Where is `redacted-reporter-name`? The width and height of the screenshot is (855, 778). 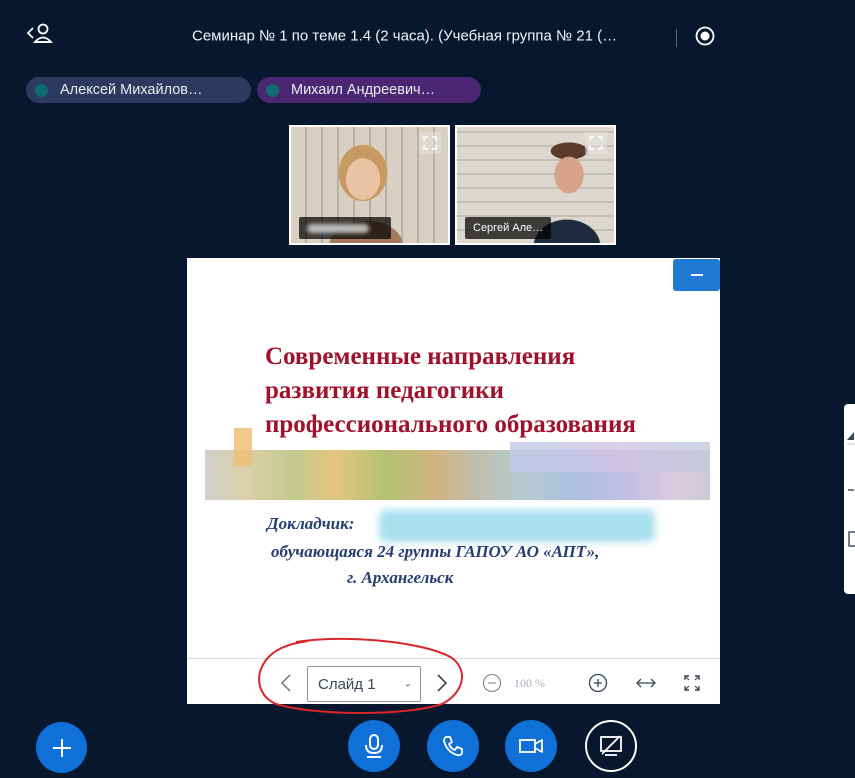
redacted-reporter-name is located at coordinates (517, 526).